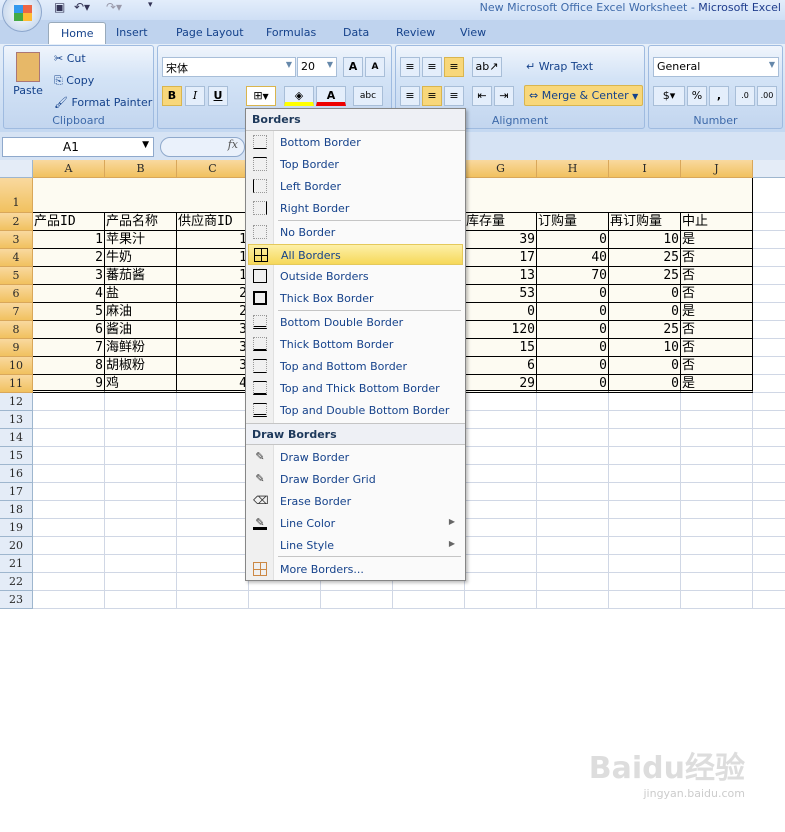 The width and height of the screenshot is (785, 832). I want to click on column-header-A: A, so click(69, 169).